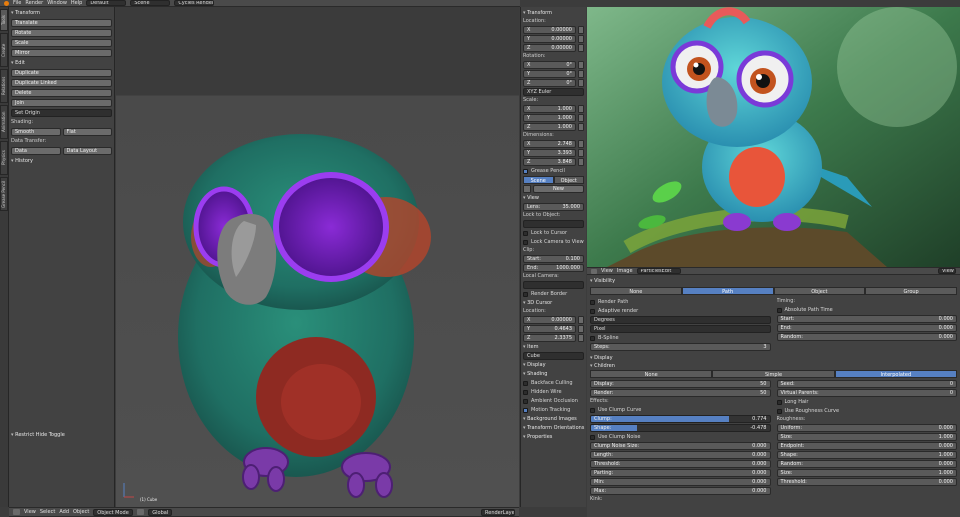  Describe the element at coordinates (553, 259) in the screenshot. I see `clip-start-field: Start: 0.100` at that location.